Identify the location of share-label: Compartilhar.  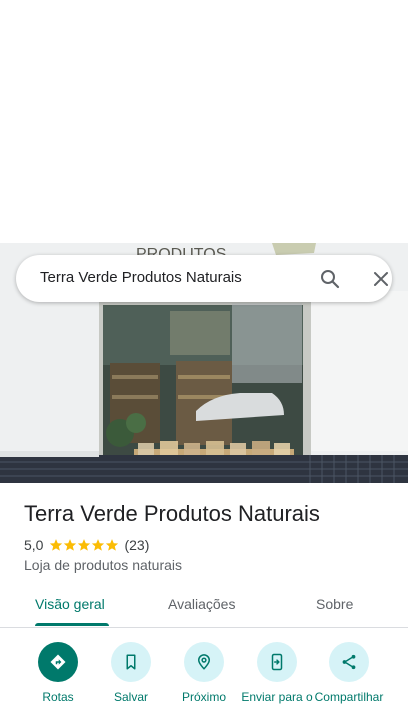
(349, 697).